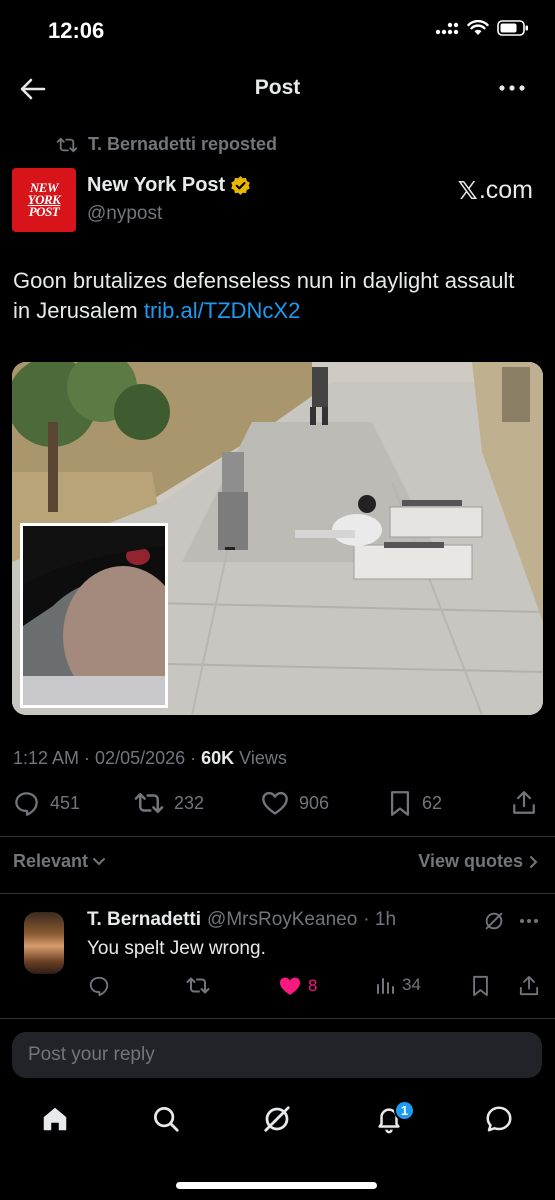  What do you see at coordinates (447, 28) in the screenshot?
I see `cellular-icon` at bounding box center [447, 28].